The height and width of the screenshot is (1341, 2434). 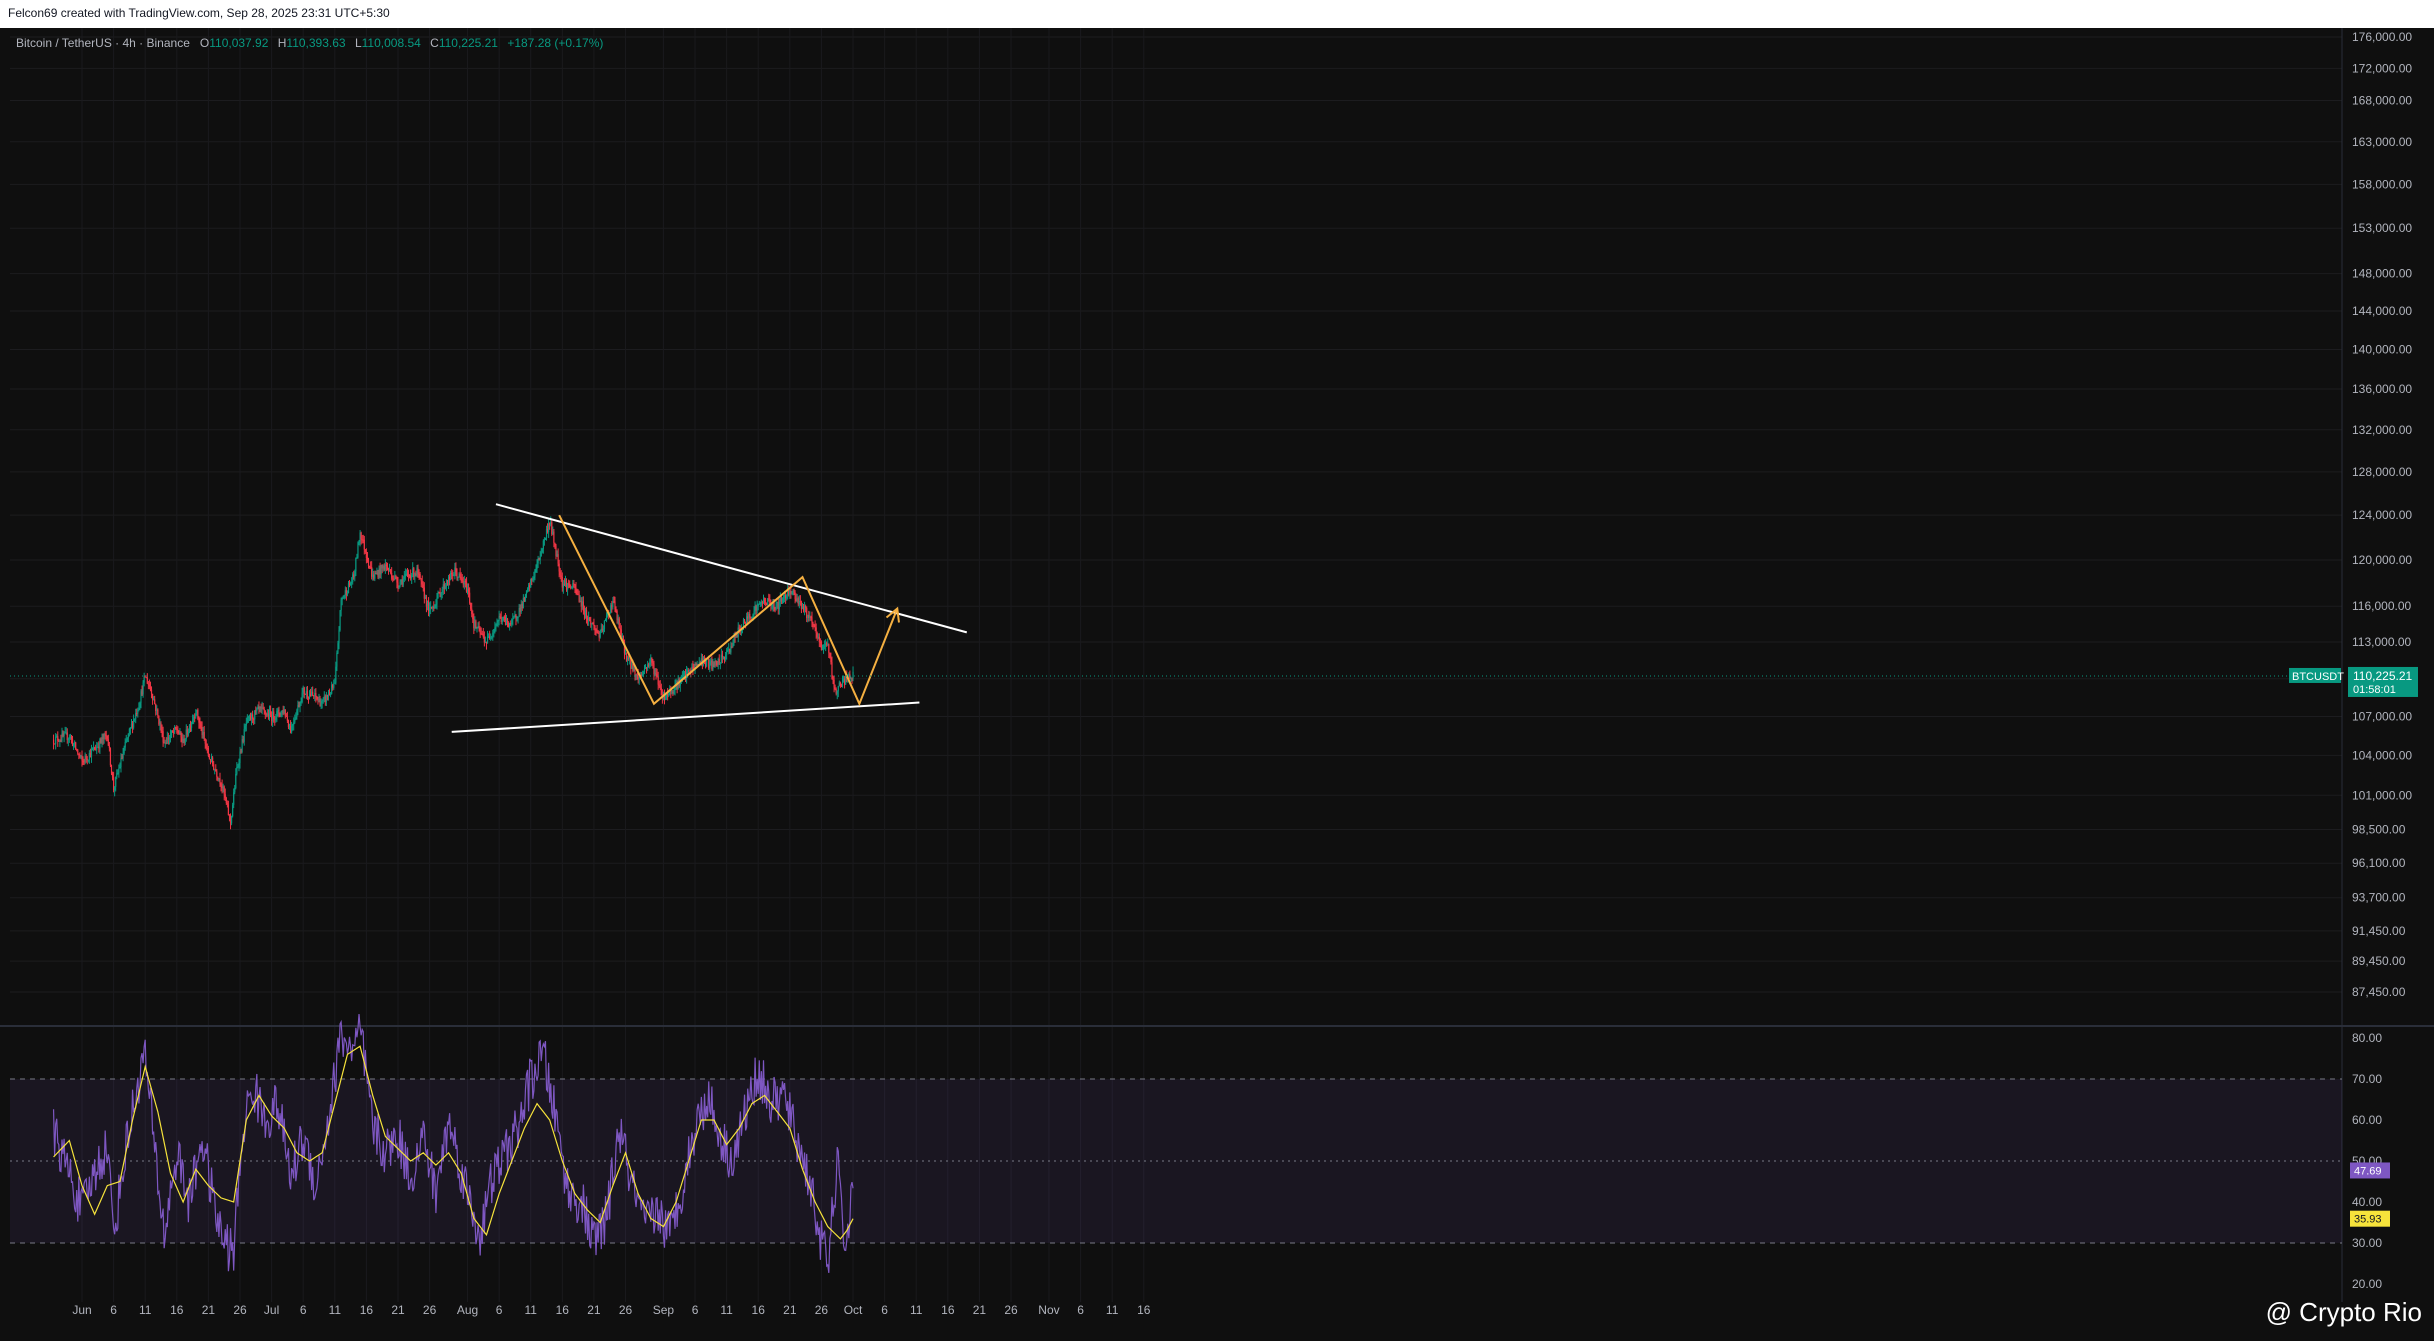 I want to click on trendline-lower, so click(x=685, y=717).